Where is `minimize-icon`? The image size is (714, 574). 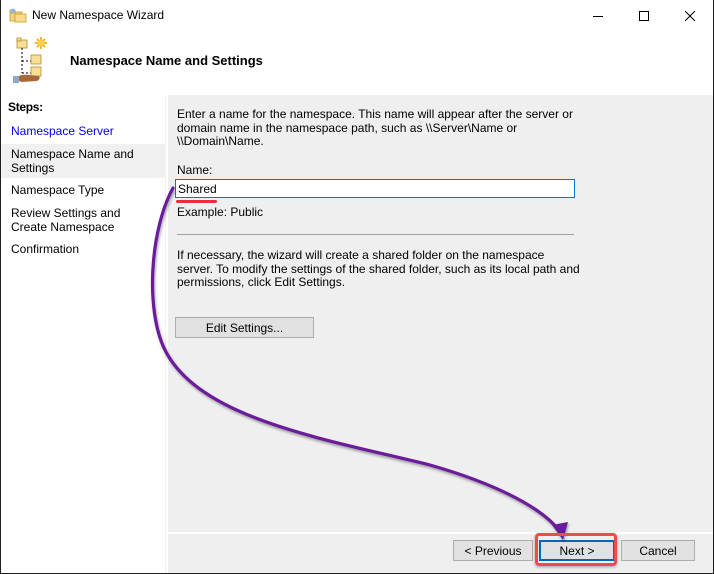
minimize-icon is located at coordinates (598, 16).